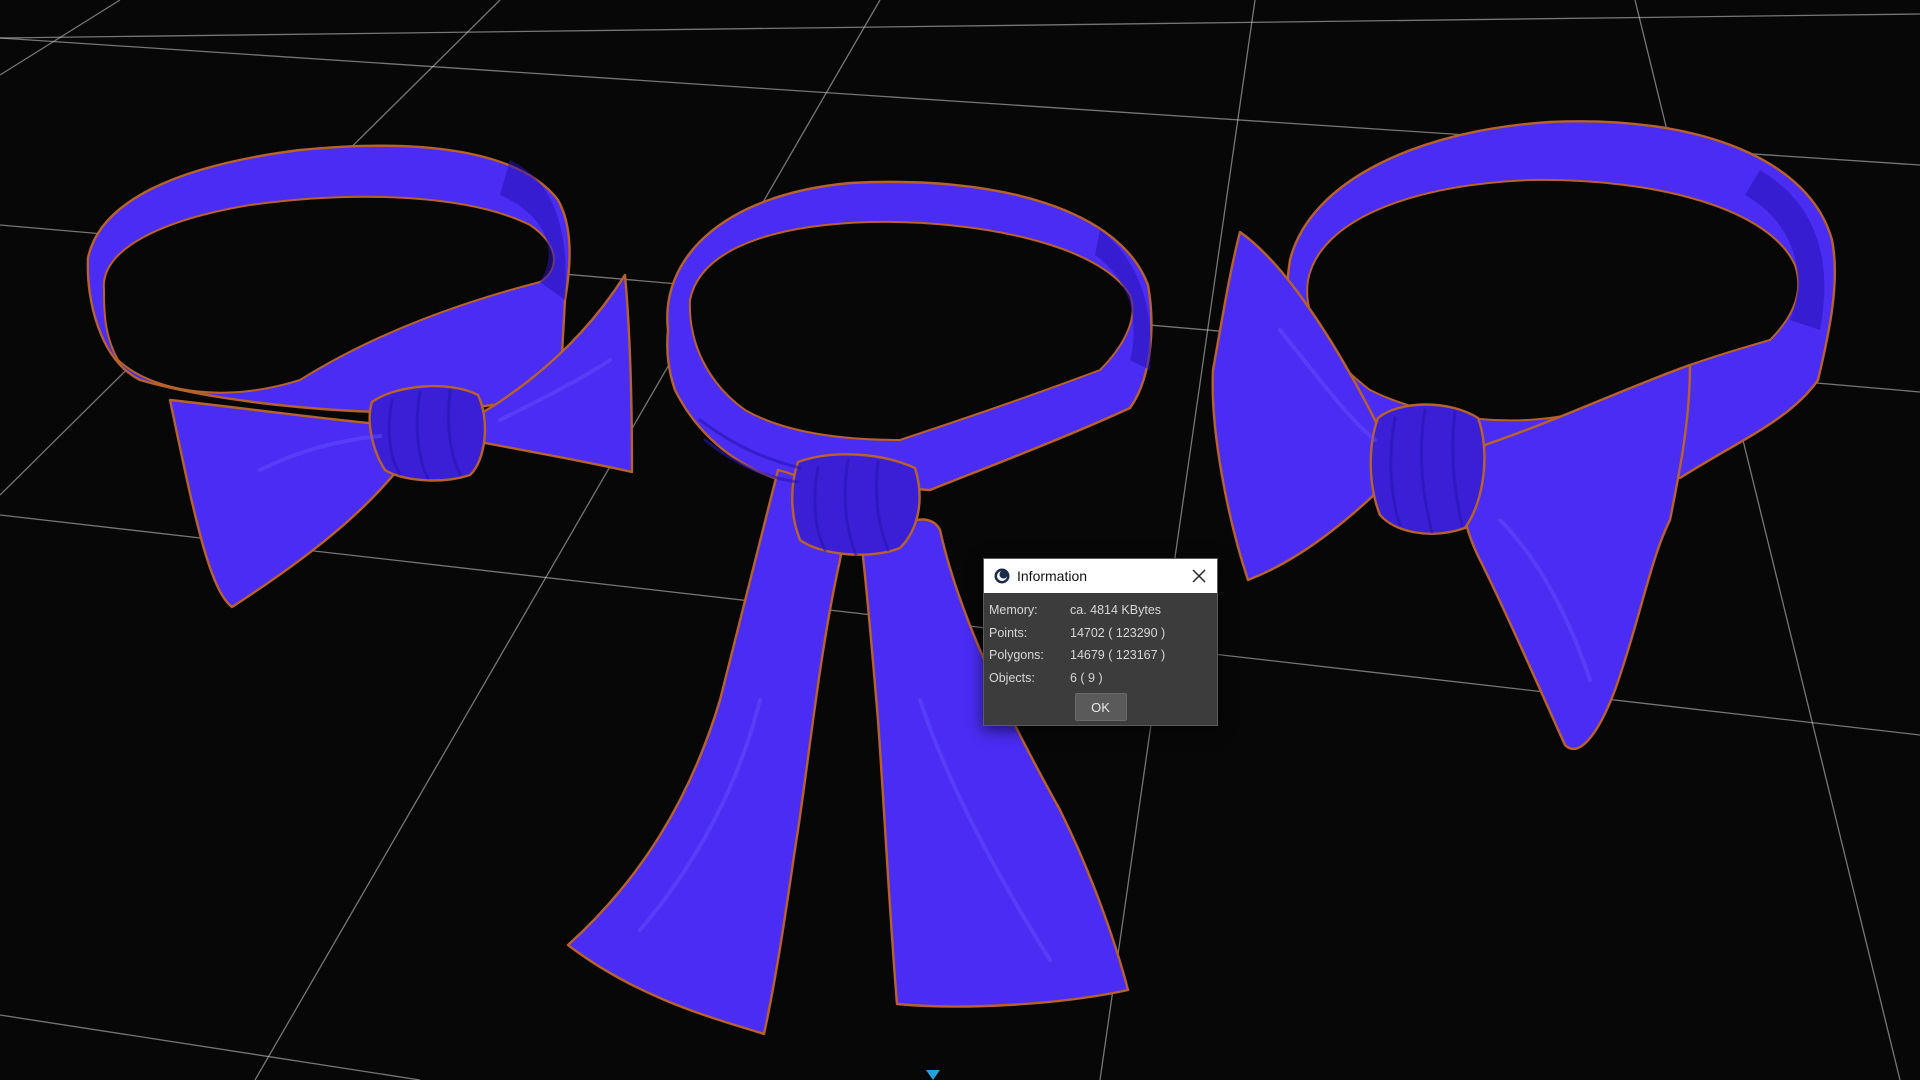 This screenshot has height=1080, width=1920. What do you see at coordinates (1052, 576) in the screenshot?
I see `dialog-title: Information` at bounding box center [1052, 576].